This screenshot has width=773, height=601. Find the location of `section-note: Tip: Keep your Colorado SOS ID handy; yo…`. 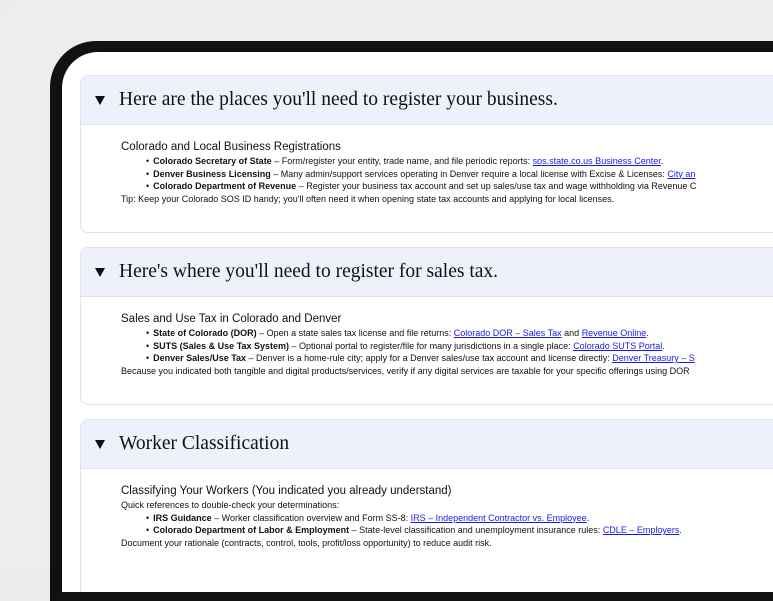

section-note: Tip: Keep your Colorado SOS ID handy; yo… is located at coordinates (368, 198).